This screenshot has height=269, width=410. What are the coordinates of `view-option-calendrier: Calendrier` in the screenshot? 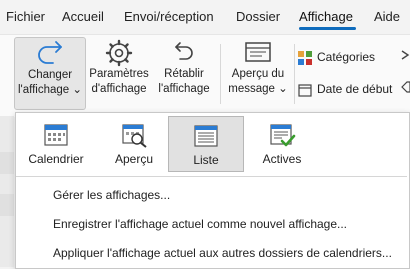 It's located at (56, 144).